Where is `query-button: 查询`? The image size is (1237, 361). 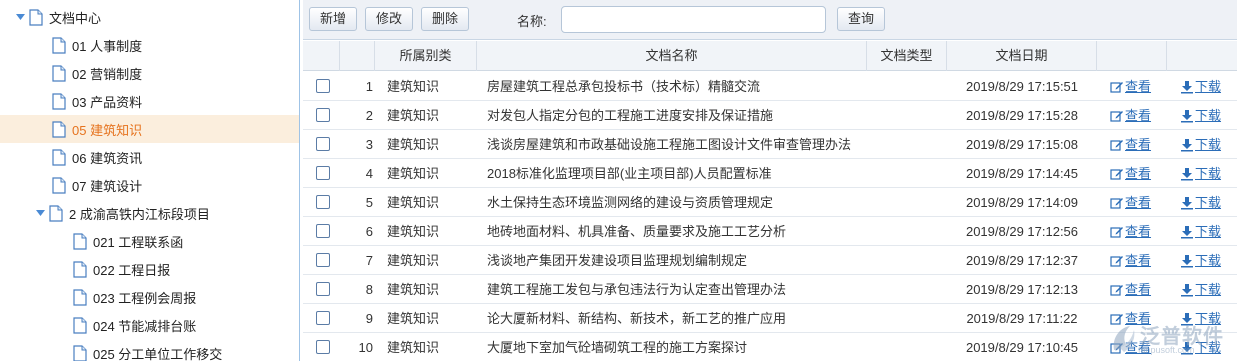
query-button: 查询 is located at coordinates (861, 19).